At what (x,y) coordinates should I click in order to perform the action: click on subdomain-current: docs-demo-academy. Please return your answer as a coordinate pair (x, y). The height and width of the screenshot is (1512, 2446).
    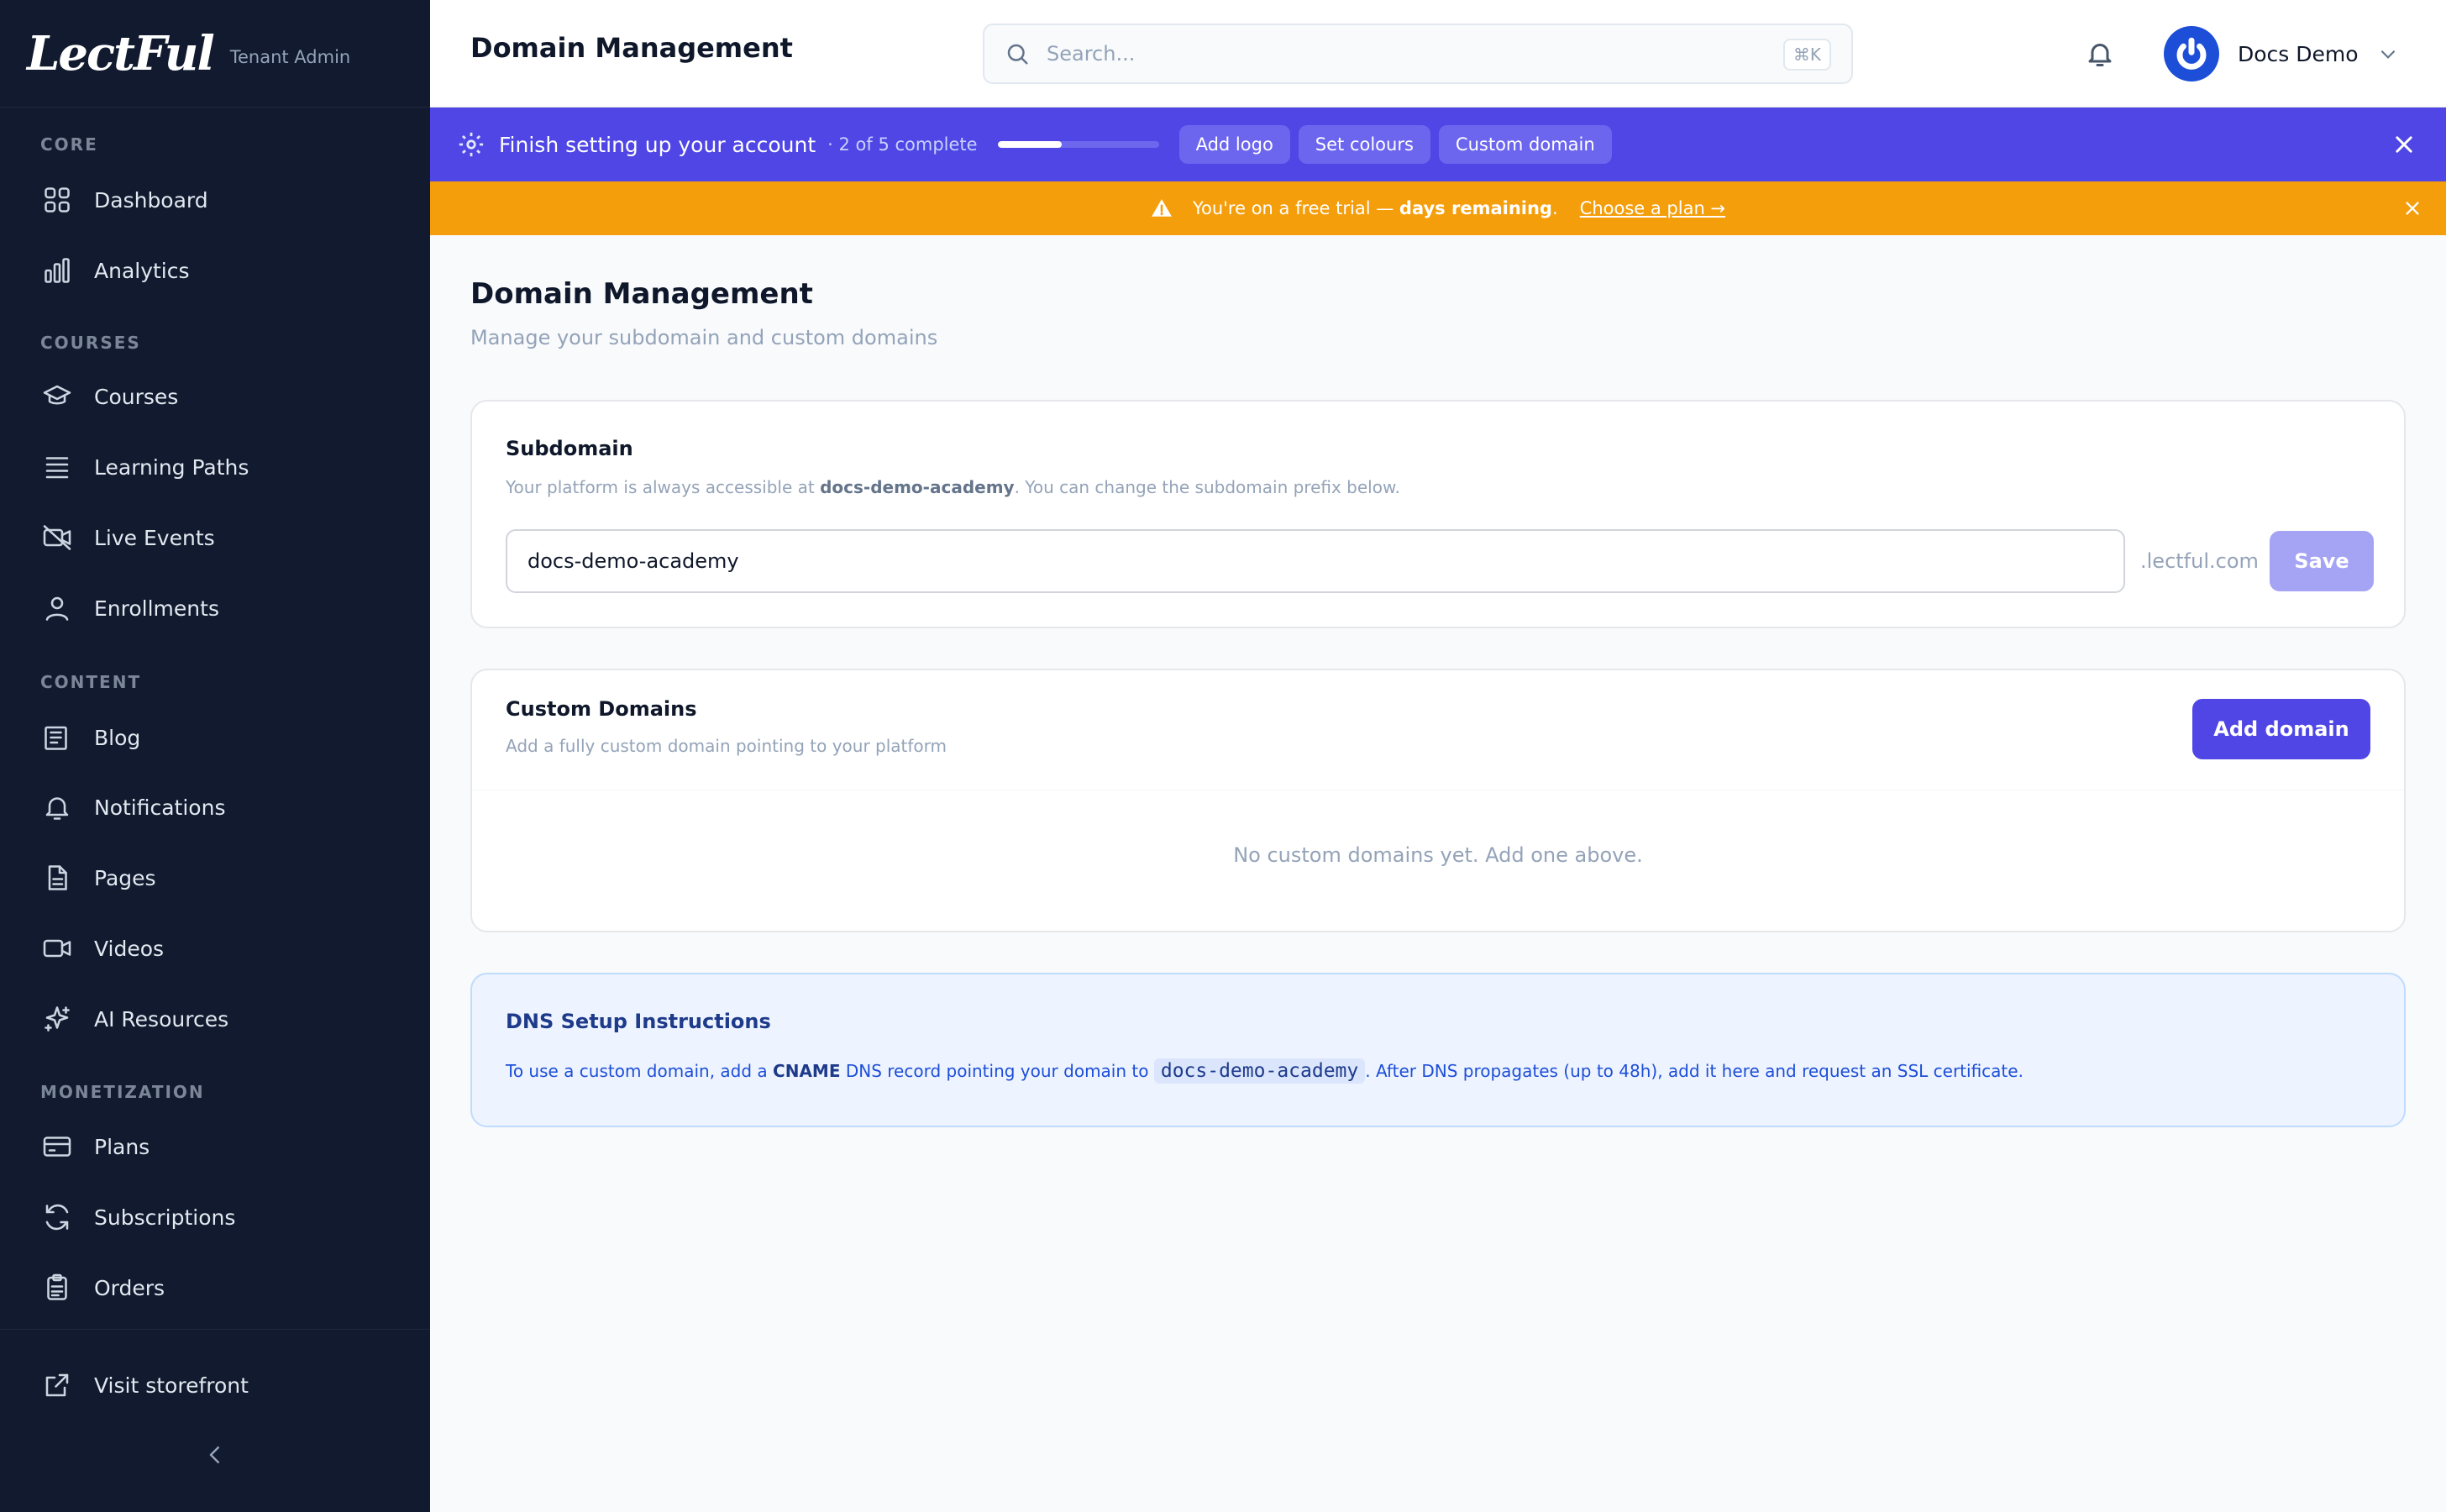
    Looking at the image, I should click on (917, 487).